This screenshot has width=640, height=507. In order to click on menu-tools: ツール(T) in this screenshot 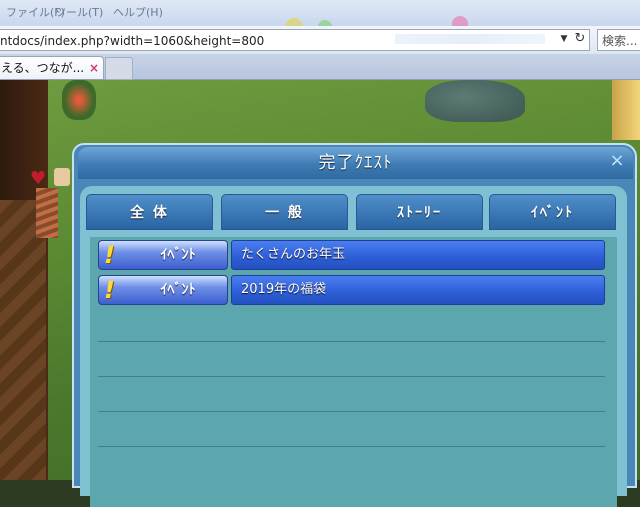, I will do `click(79, 12)`.